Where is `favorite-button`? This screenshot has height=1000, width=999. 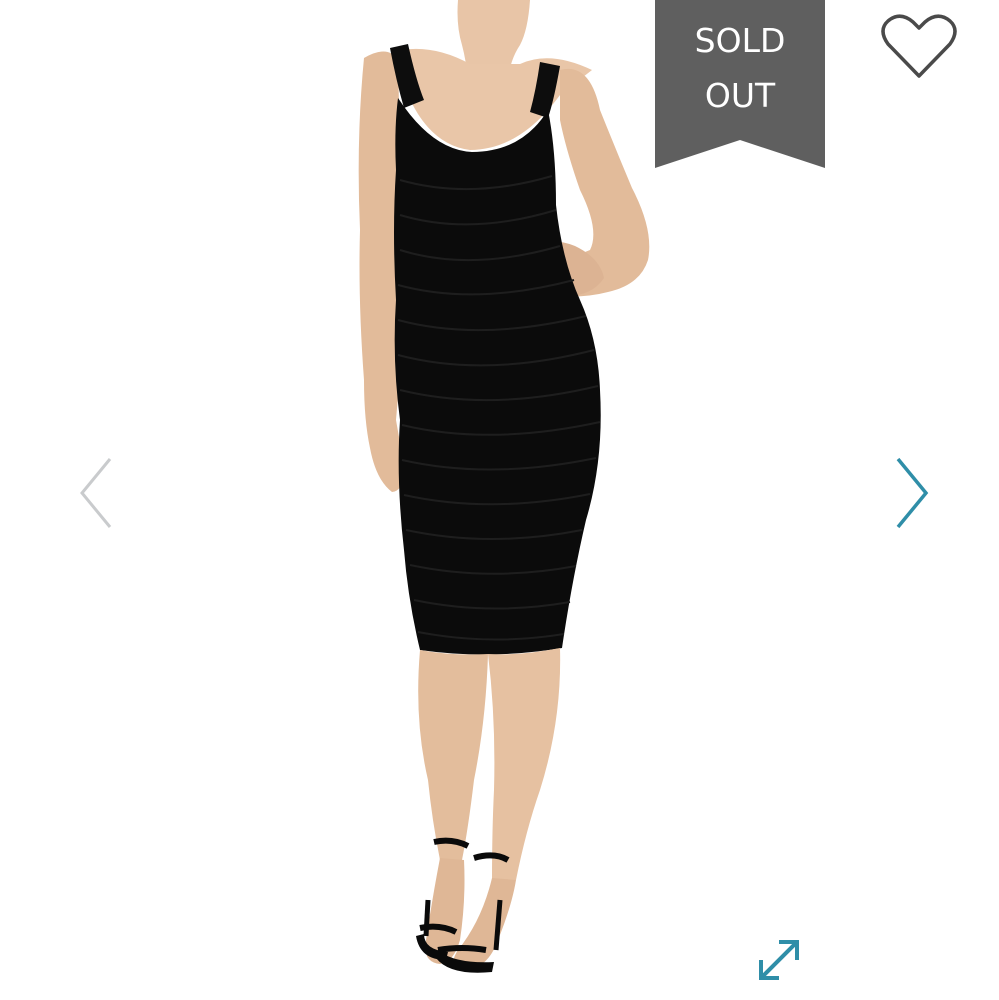 favorite-button is located at coordinates (919, 47).